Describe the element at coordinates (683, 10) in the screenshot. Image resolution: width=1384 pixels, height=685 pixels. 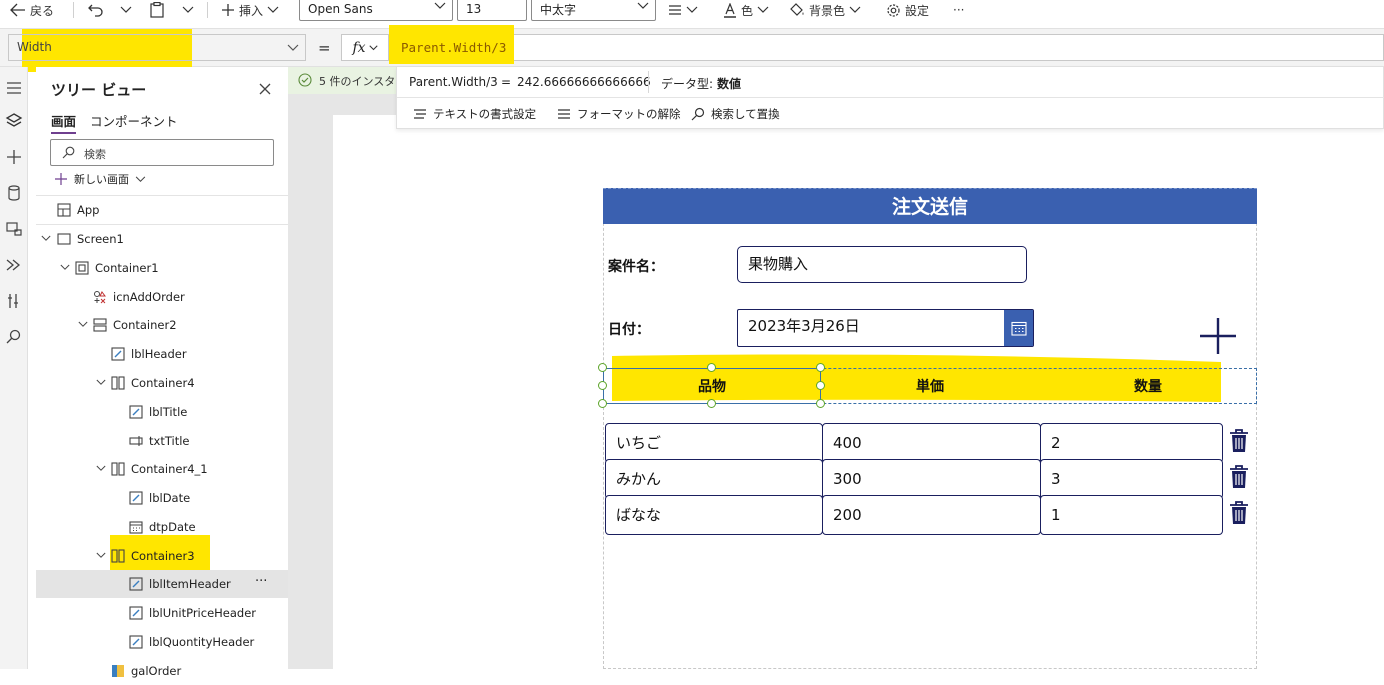
I see `align-button` at that location.